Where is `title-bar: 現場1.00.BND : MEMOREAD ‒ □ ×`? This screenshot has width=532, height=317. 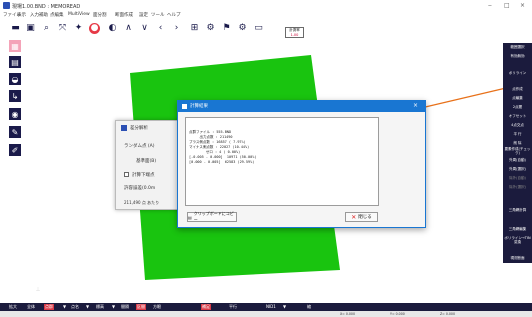
title-bar: 現場1.00.BND : MEMOREAD ‒ □ × is located at coordinates (266, 5).